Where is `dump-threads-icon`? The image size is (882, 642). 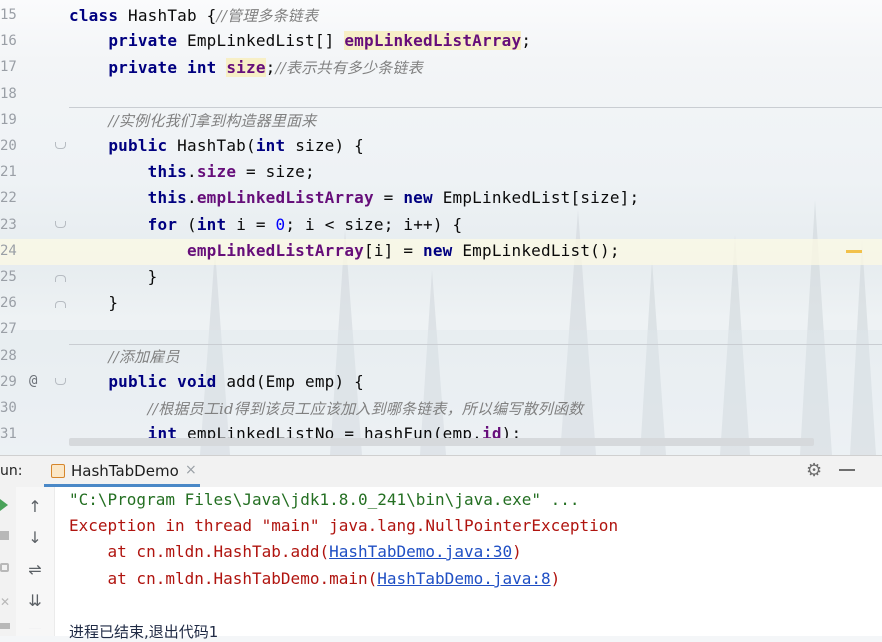 dump-threads-icon is located at coordinates (4, 567).